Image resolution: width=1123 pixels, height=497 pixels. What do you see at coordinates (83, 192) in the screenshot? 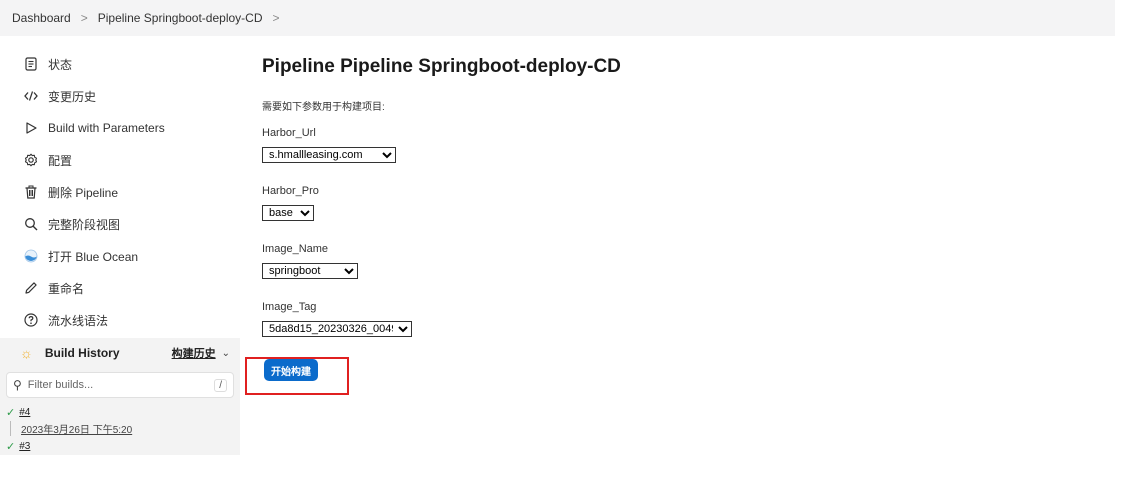
I see `sidebar-item-label: 删除 Pipeline` at bounding box center [83, 192].